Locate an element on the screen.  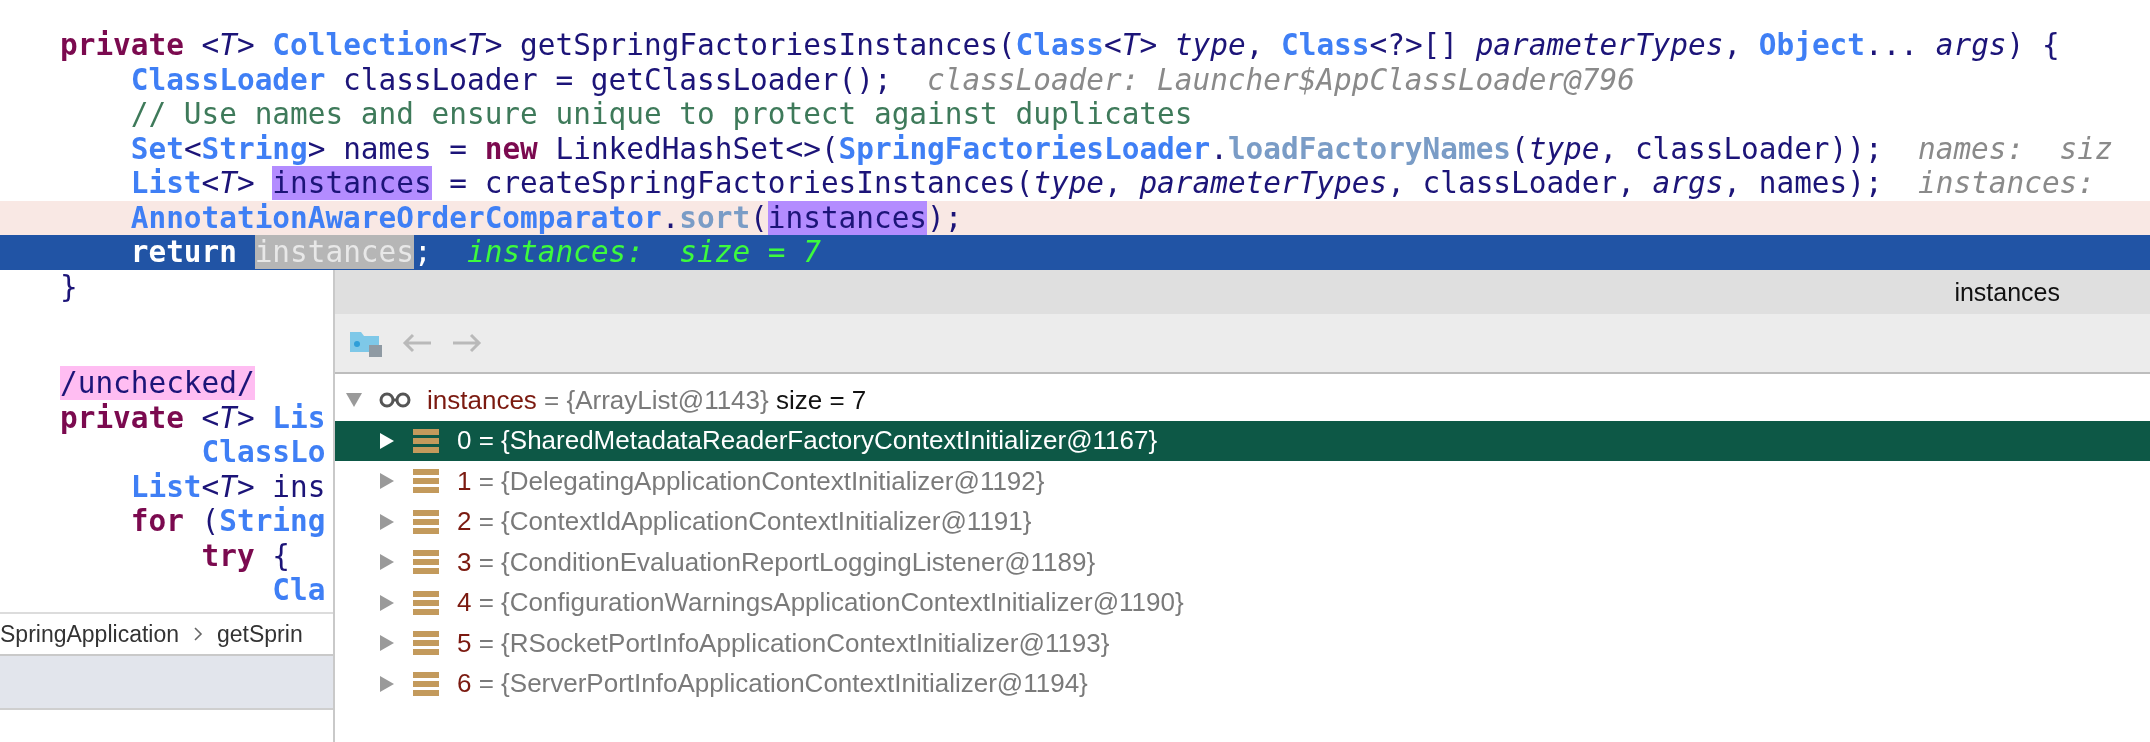
expand-triangle-icon is located at coordinates (387, 440).